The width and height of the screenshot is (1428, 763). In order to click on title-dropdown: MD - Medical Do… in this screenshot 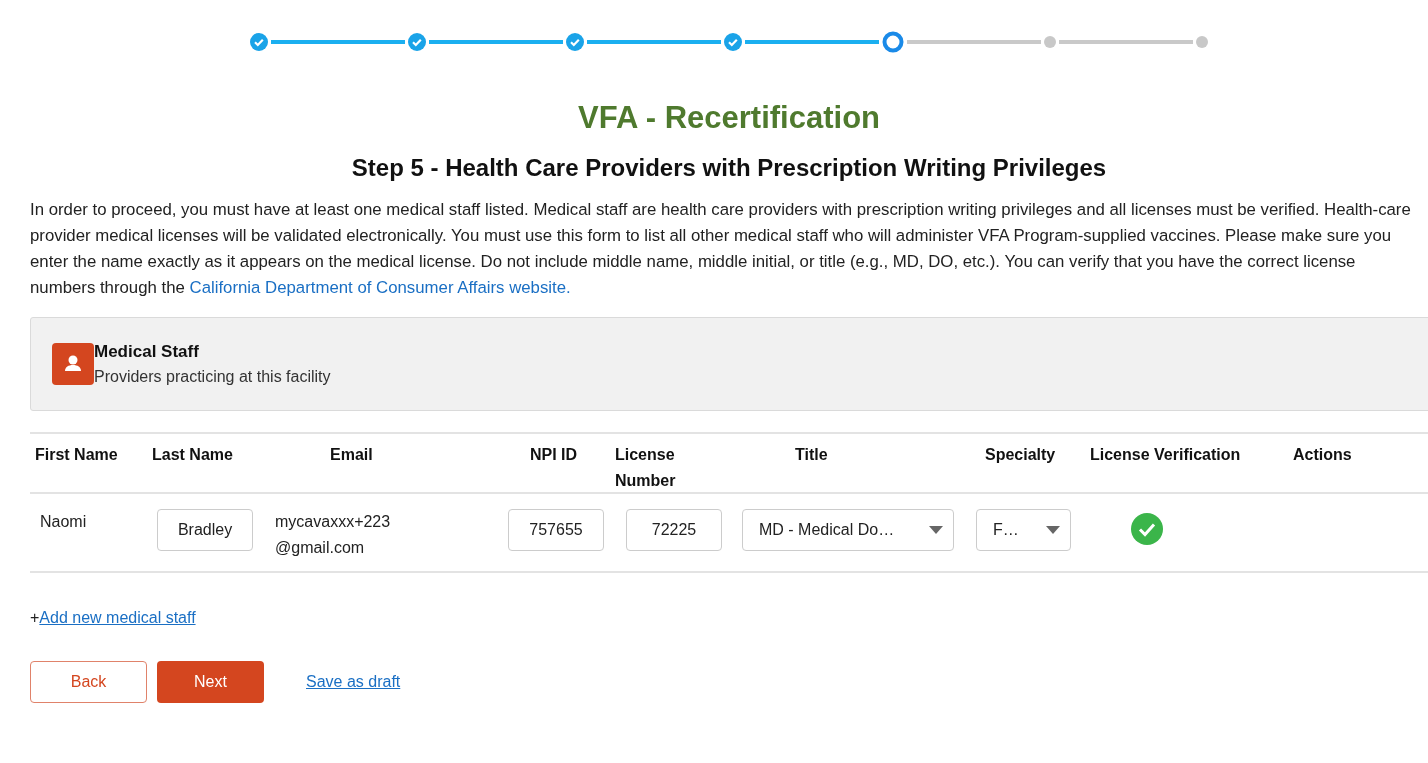, I will do `click(848, 530)`.